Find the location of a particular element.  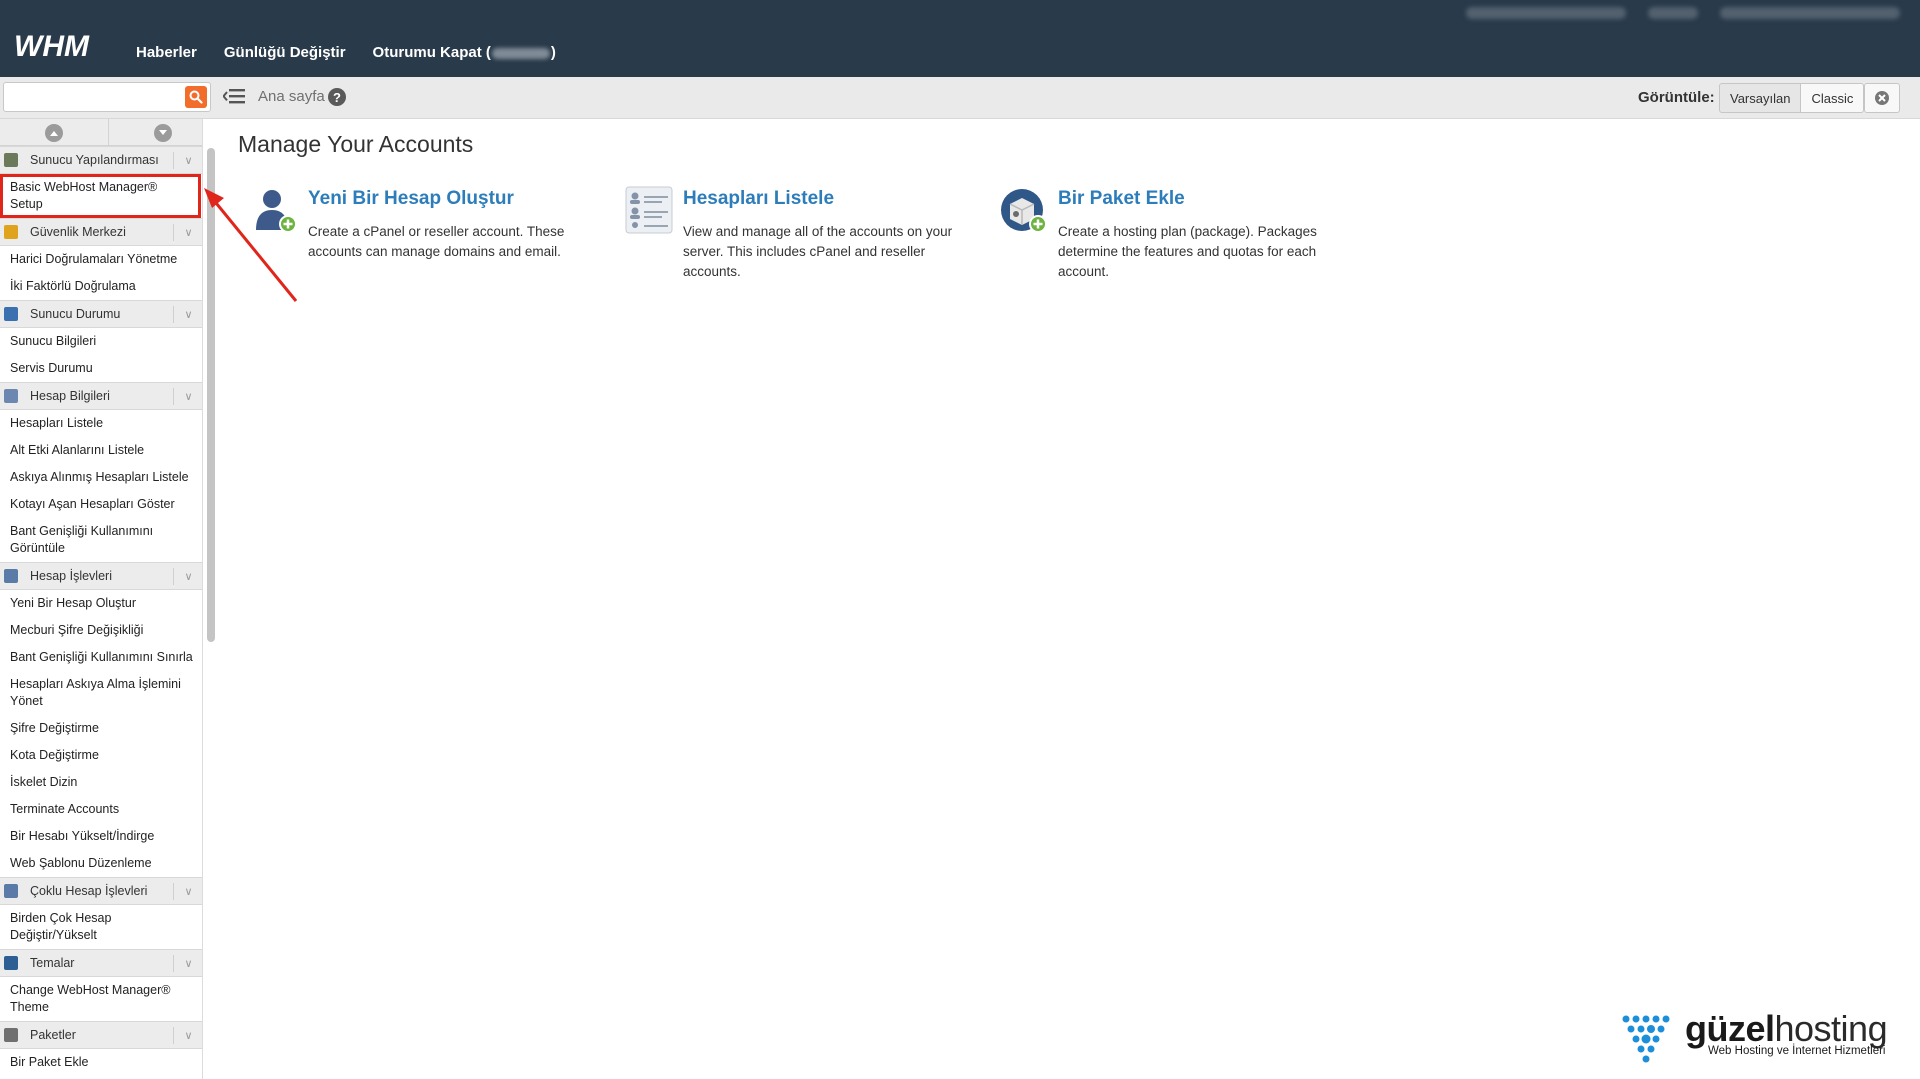

chevron-up-icon is located at coordinates (54, 132).